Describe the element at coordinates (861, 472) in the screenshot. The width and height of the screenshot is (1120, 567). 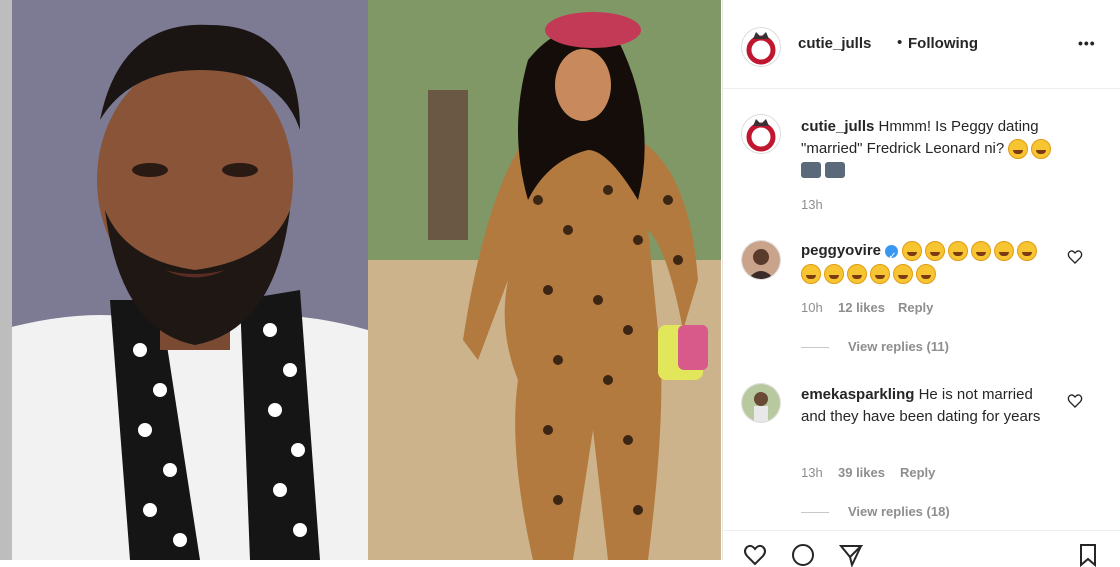
I see `comment-likes: 39 likes` at that location.